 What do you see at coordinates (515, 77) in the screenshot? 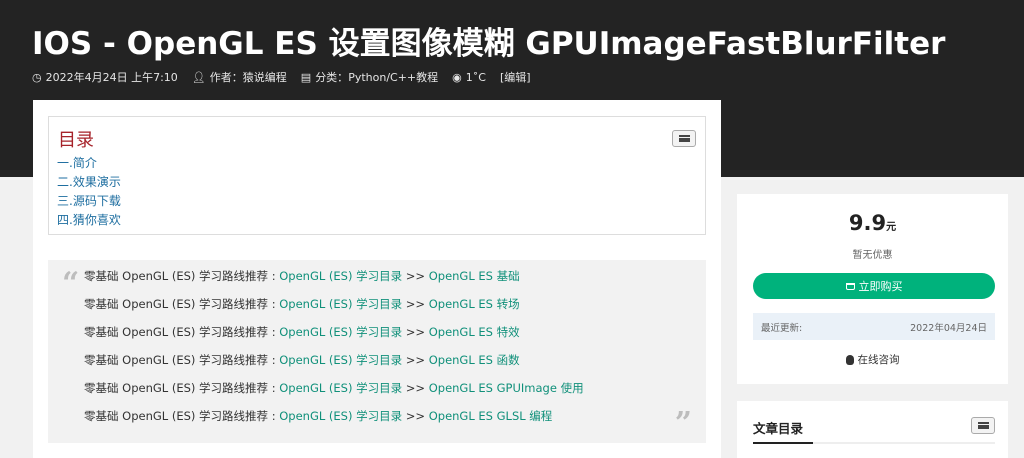
I see `edit-link: [编辑]` at bounding box center [515, 77].